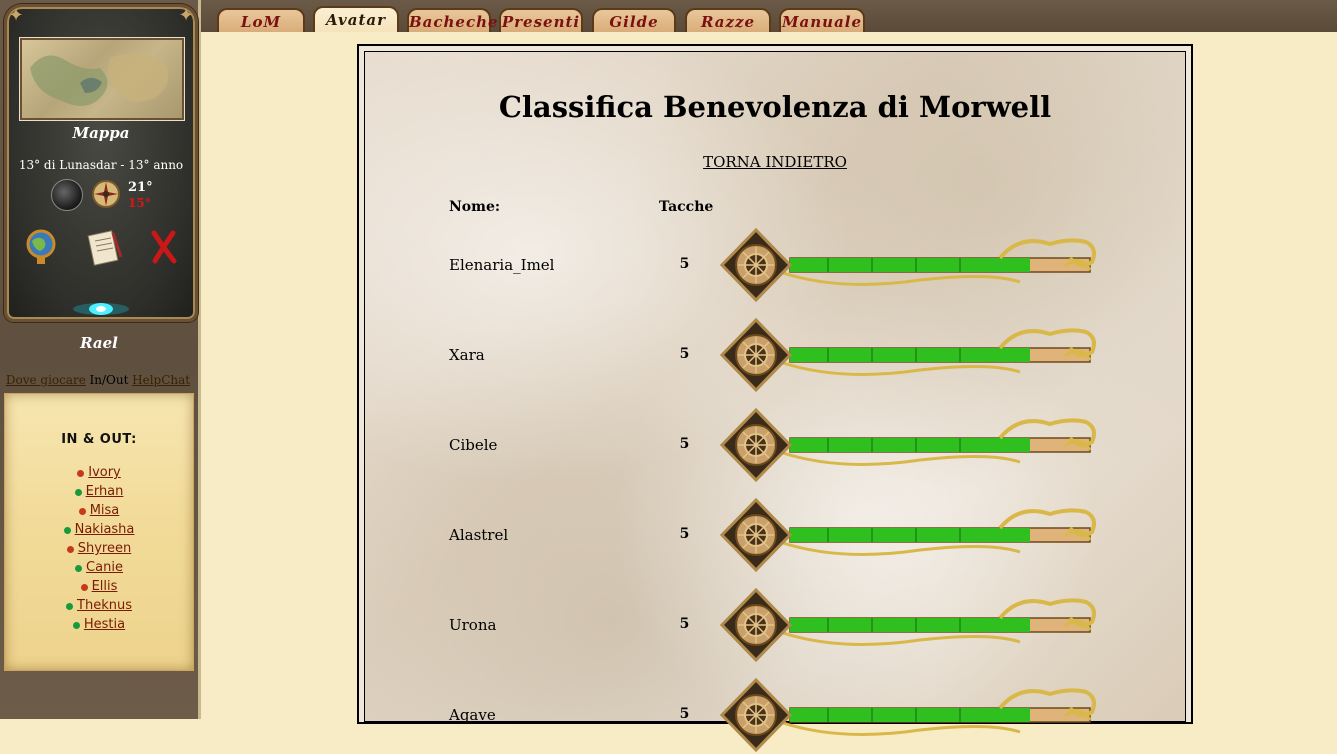  What do you see at coordinates (99, 343) in the screenshot?
I see `character-name: Rael` at bounding box center [99, 343].